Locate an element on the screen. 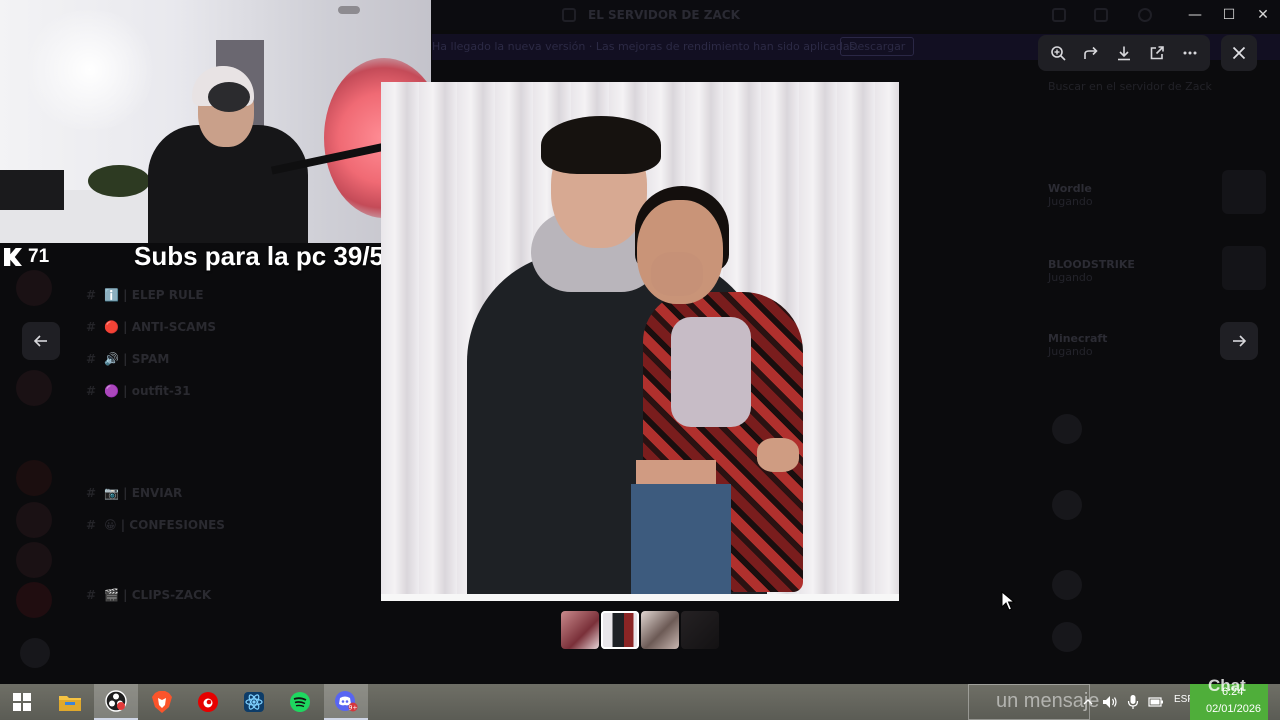  clock-time: 6:24 is located at coordinates (1233, 692).